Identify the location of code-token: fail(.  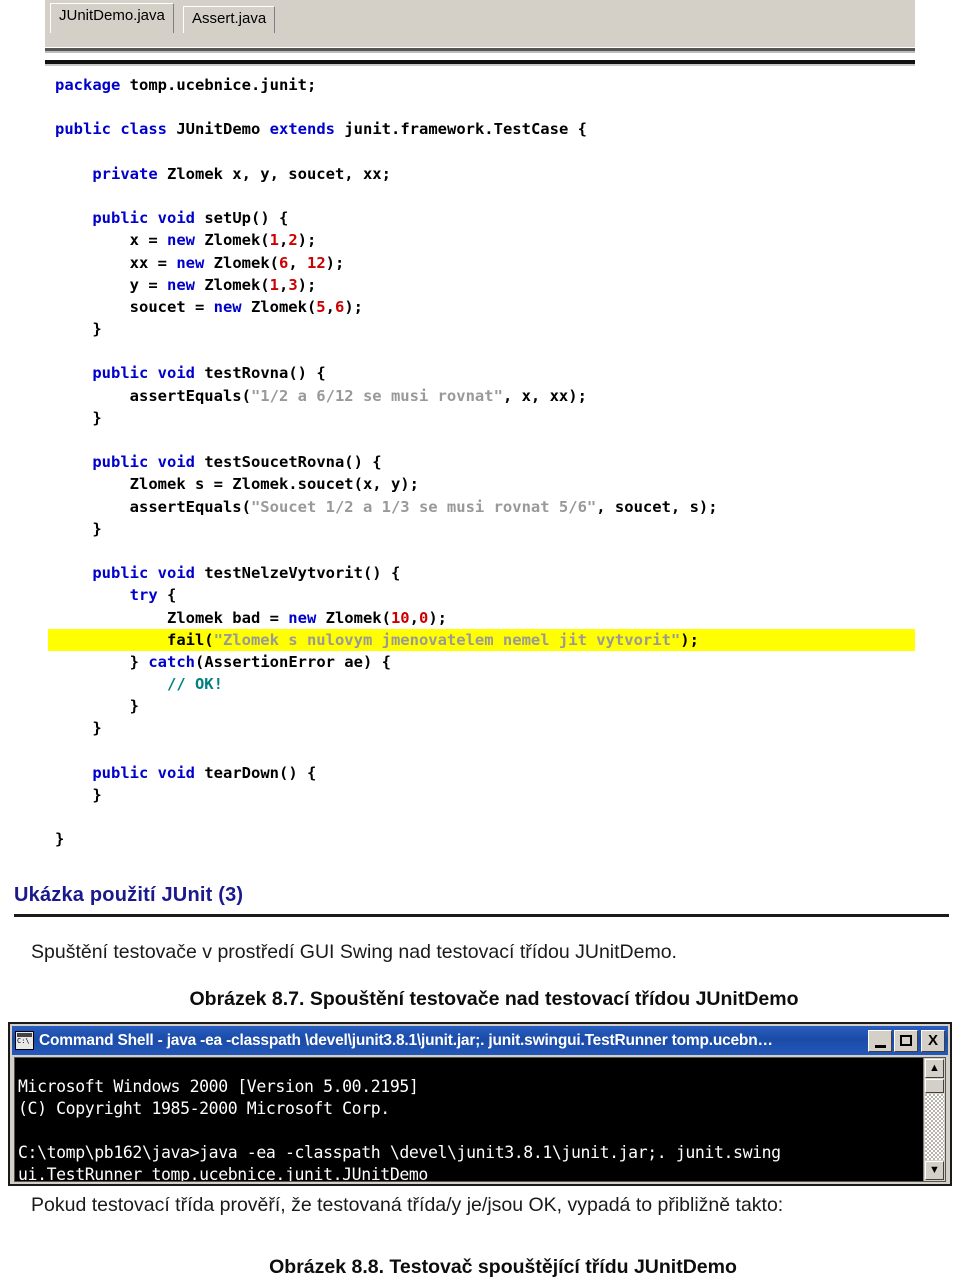
(134, 639).